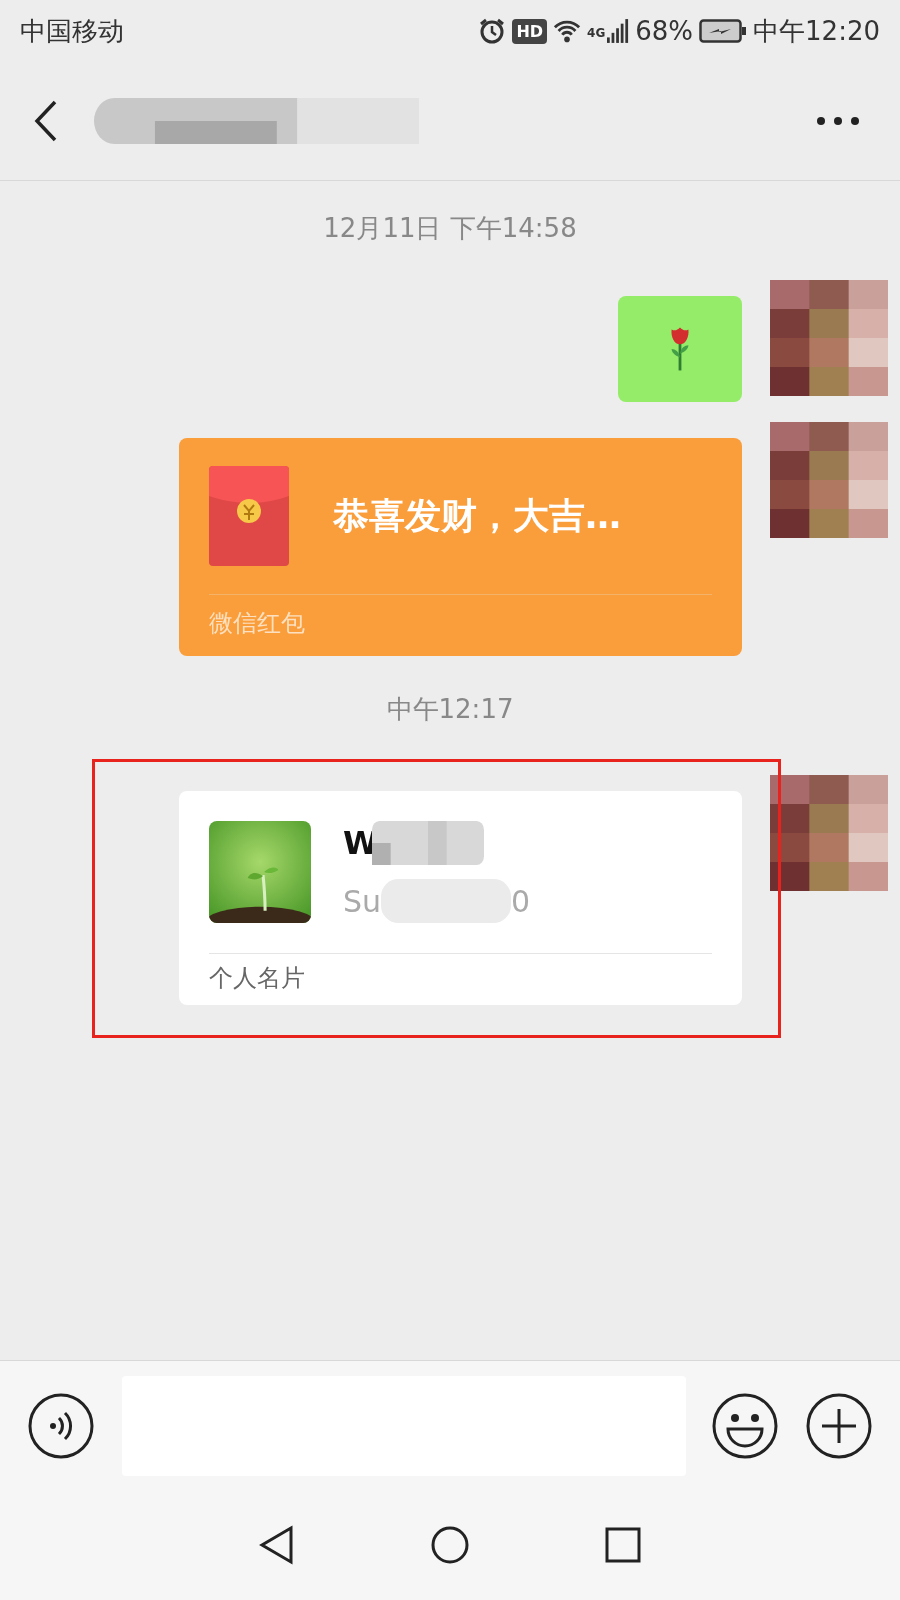 This screenshot has height=1600, width=900. What do you see at coordinates (492, 31) in the screenshot?
I see `alarm-icon` at bounding box center [492, 31].